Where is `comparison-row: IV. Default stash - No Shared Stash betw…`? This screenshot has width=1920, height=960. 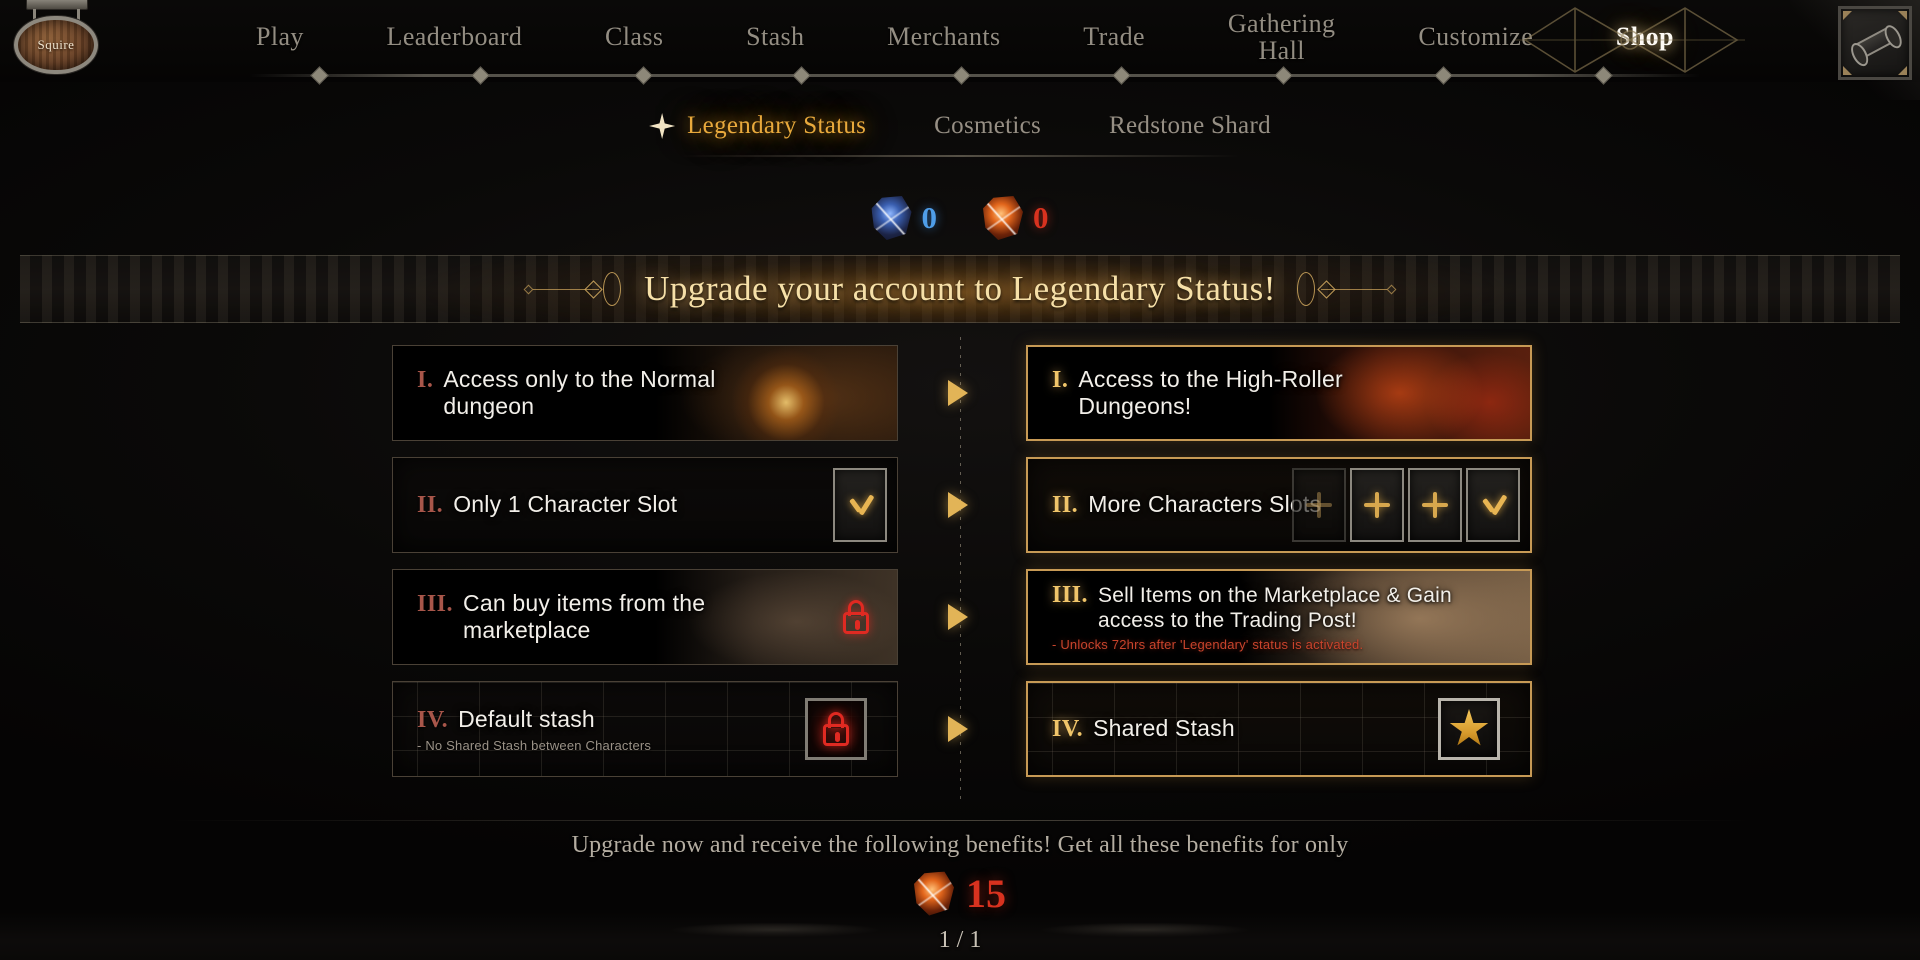 comparison-row: IV. Default stash - No Shared Stash betw… is located at coordinates (960, 729).